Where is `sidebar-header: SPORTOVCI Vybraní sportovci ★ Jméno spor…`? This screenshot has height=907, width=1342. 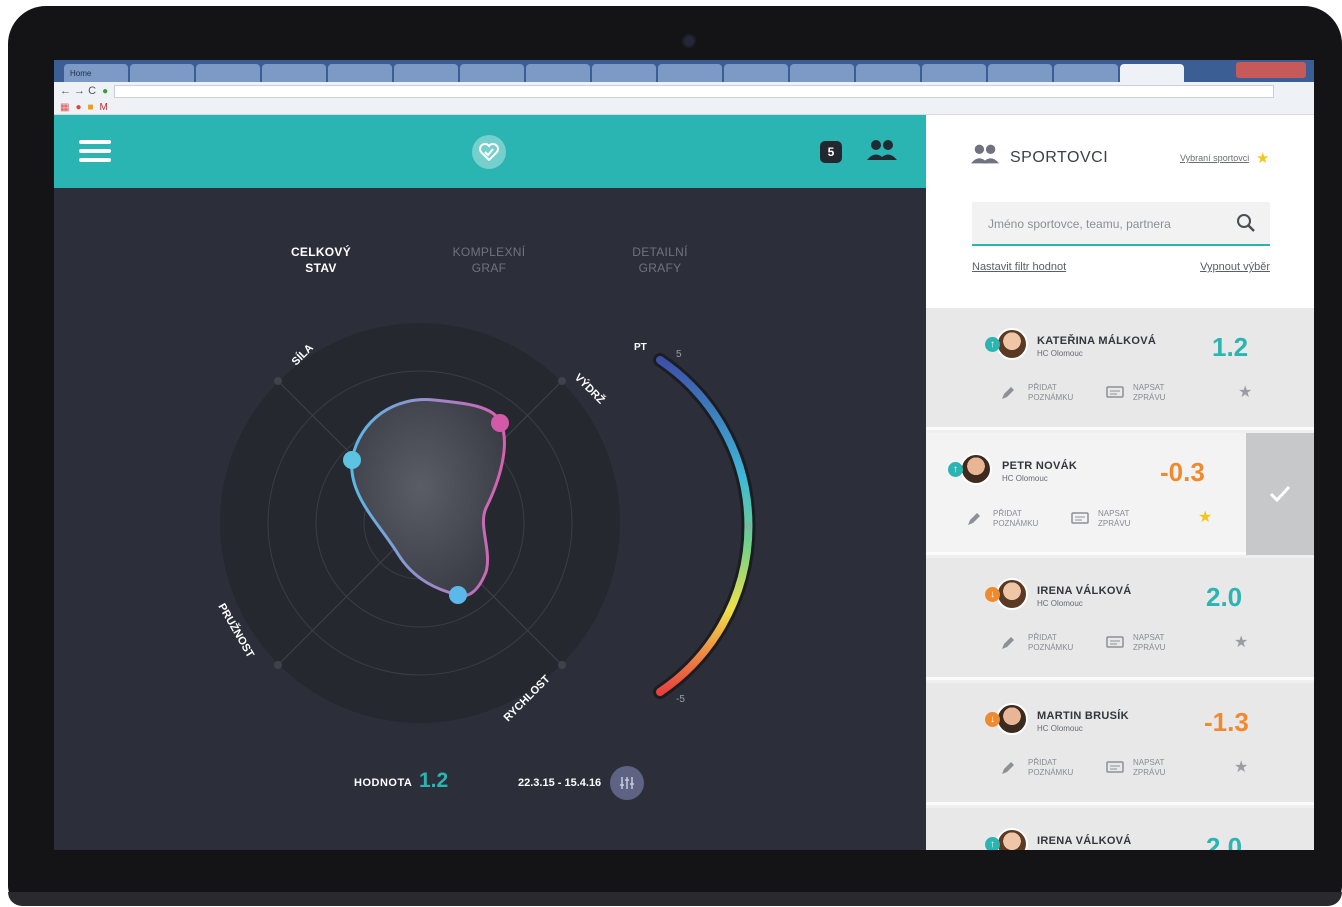 sidebar-header: SPORTOVCI Vybraní sportovci ★ Jméno spor… is located at coordinates (1120, 211).